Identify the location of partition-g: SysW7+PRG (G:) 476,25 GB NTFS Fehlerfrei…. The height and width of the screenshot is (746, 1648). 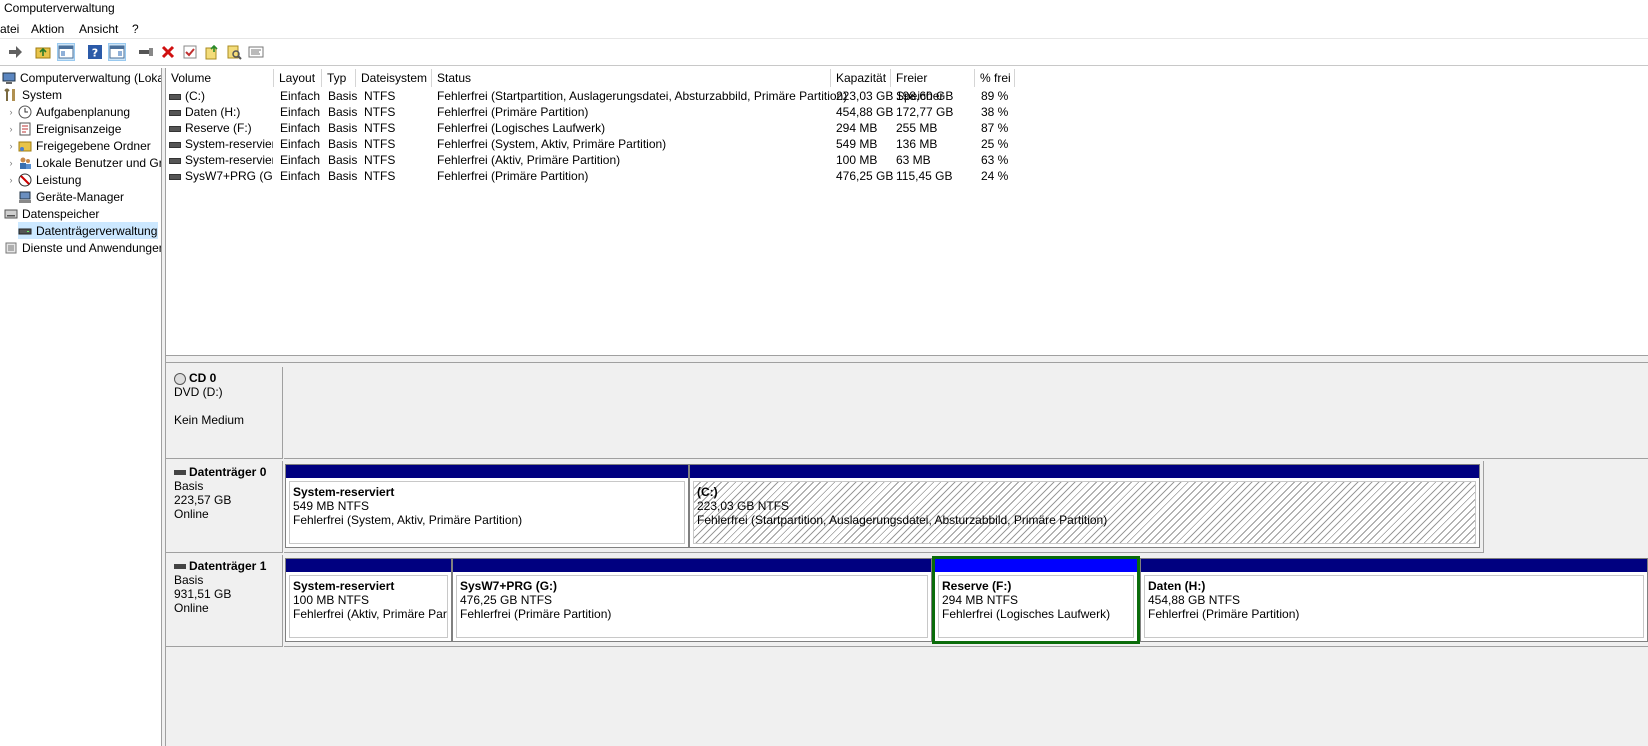
(692, 600).